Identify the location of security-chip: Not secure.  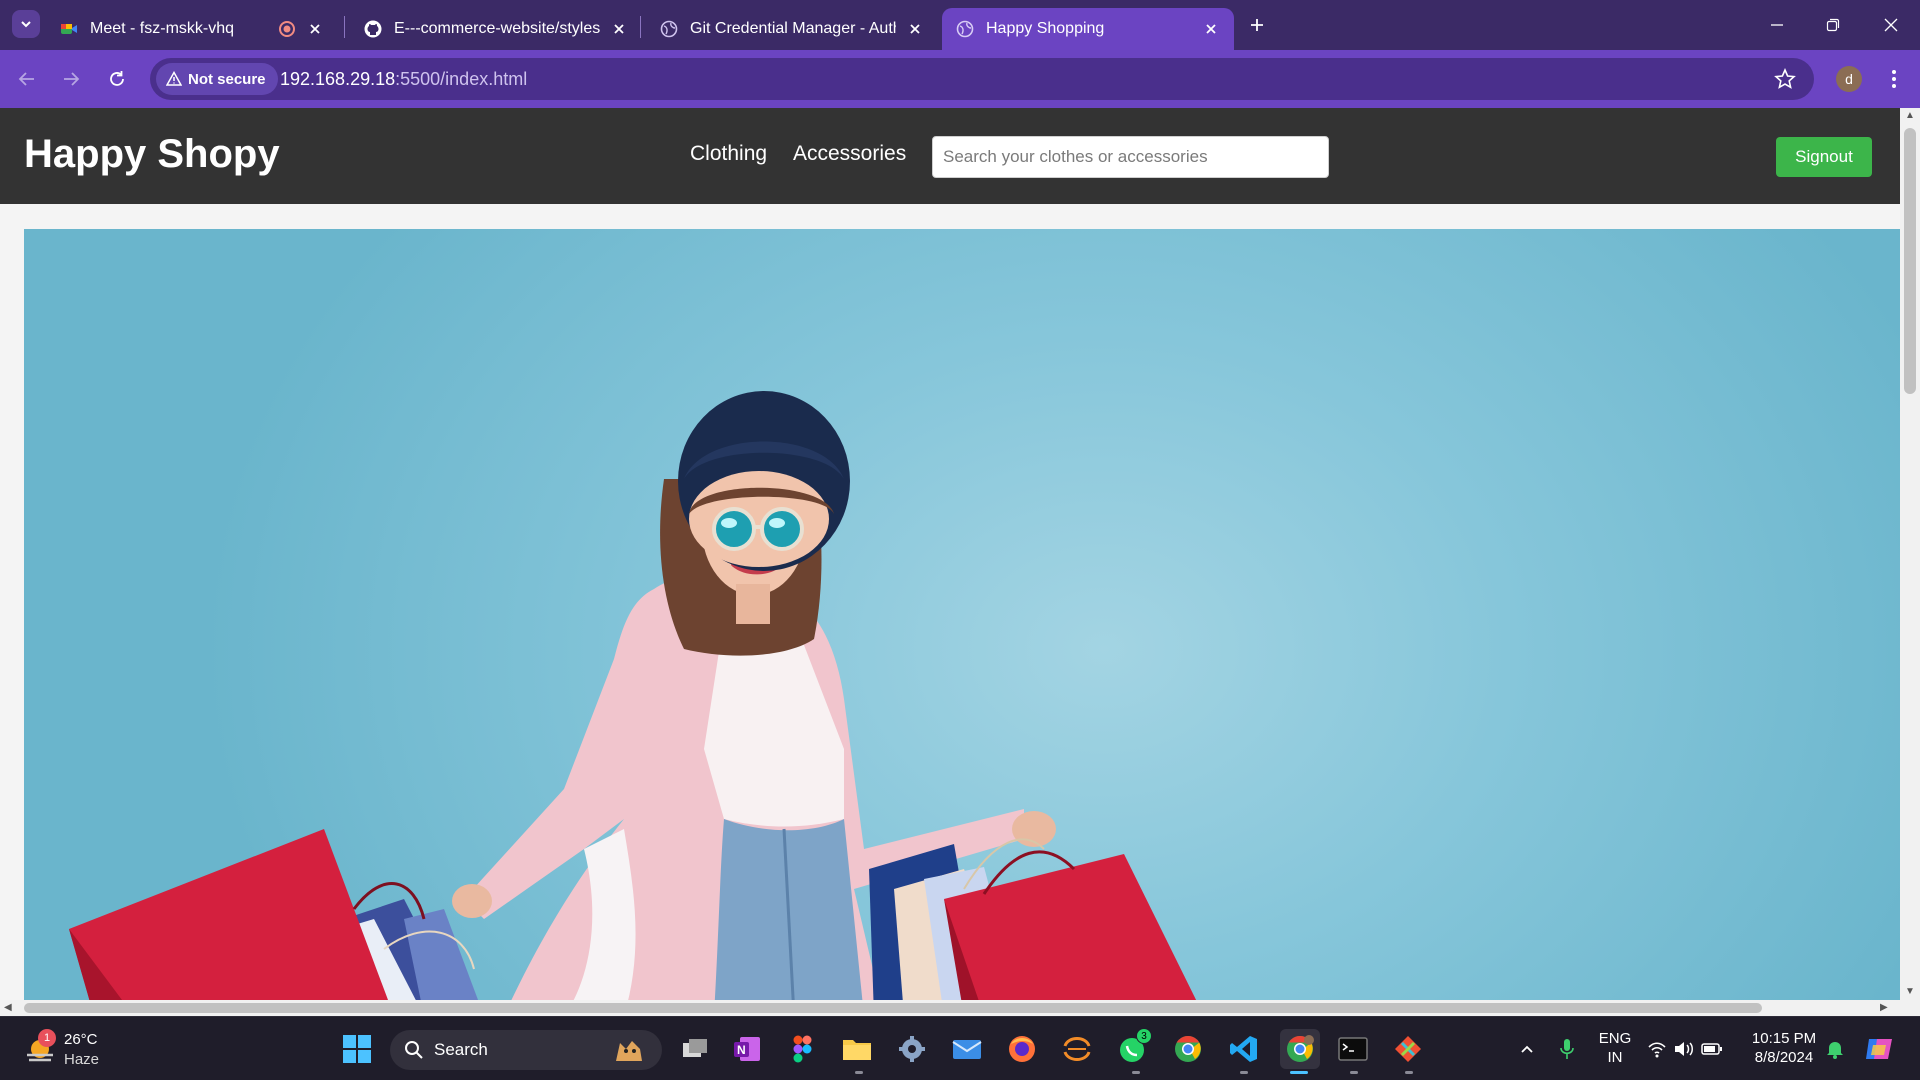
(217, 79).